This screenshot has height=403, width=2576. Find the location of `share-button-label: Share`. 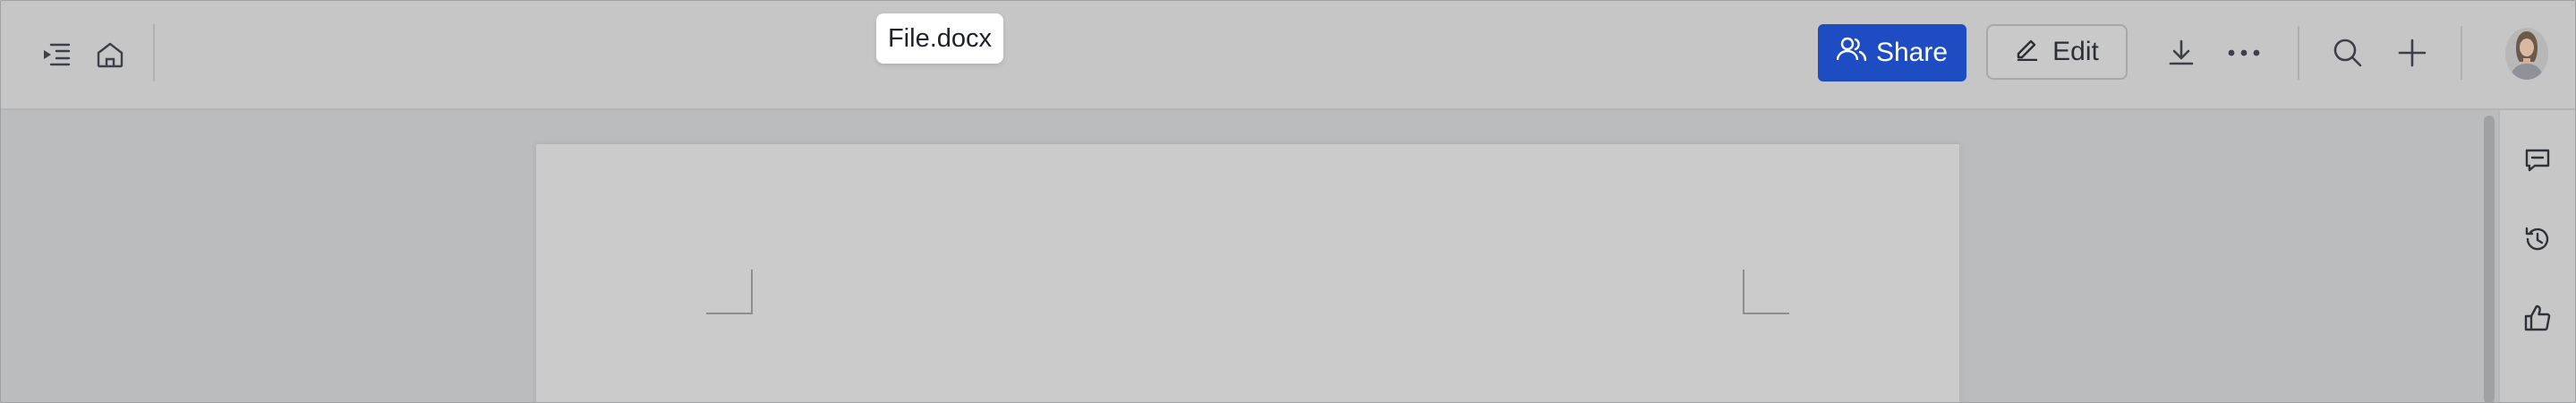

share-button-label: Share is located at coordinates (1912, 53).